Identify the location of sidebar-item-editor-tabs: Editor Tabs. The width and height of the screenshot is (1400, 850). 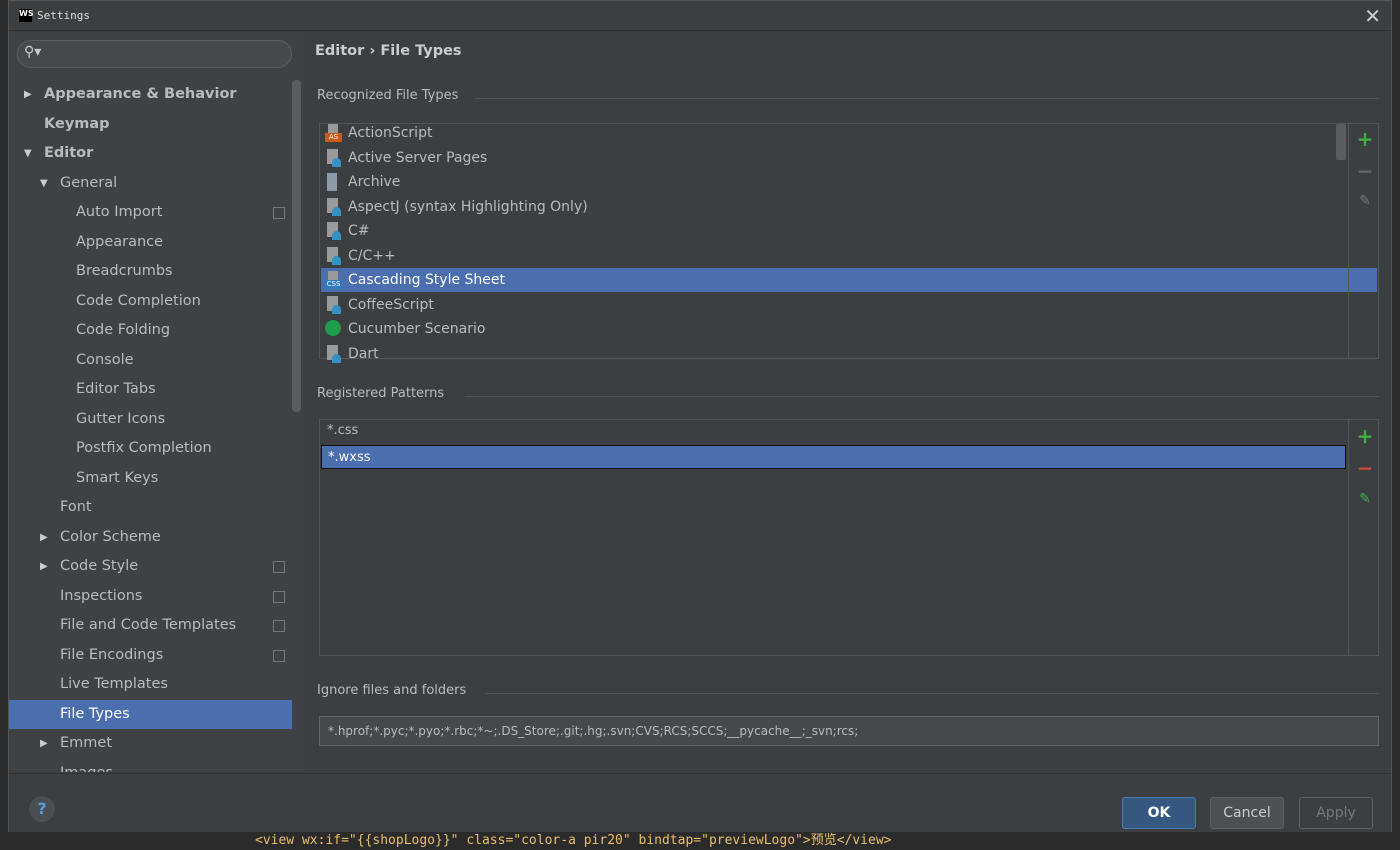
(150, 389).